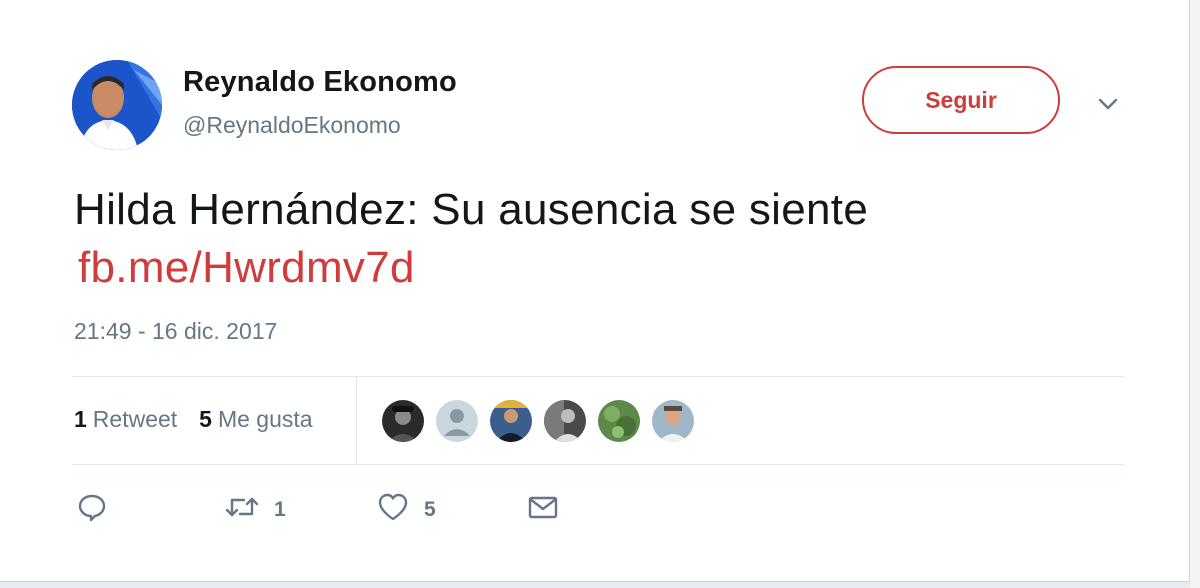 The image size is (1200, 588). What do you see at coordinates (193, 419) in the screenshot?
I see `tweet-stats: 1 Retweet 5 Me gusta` at bounding box center [193, 419].